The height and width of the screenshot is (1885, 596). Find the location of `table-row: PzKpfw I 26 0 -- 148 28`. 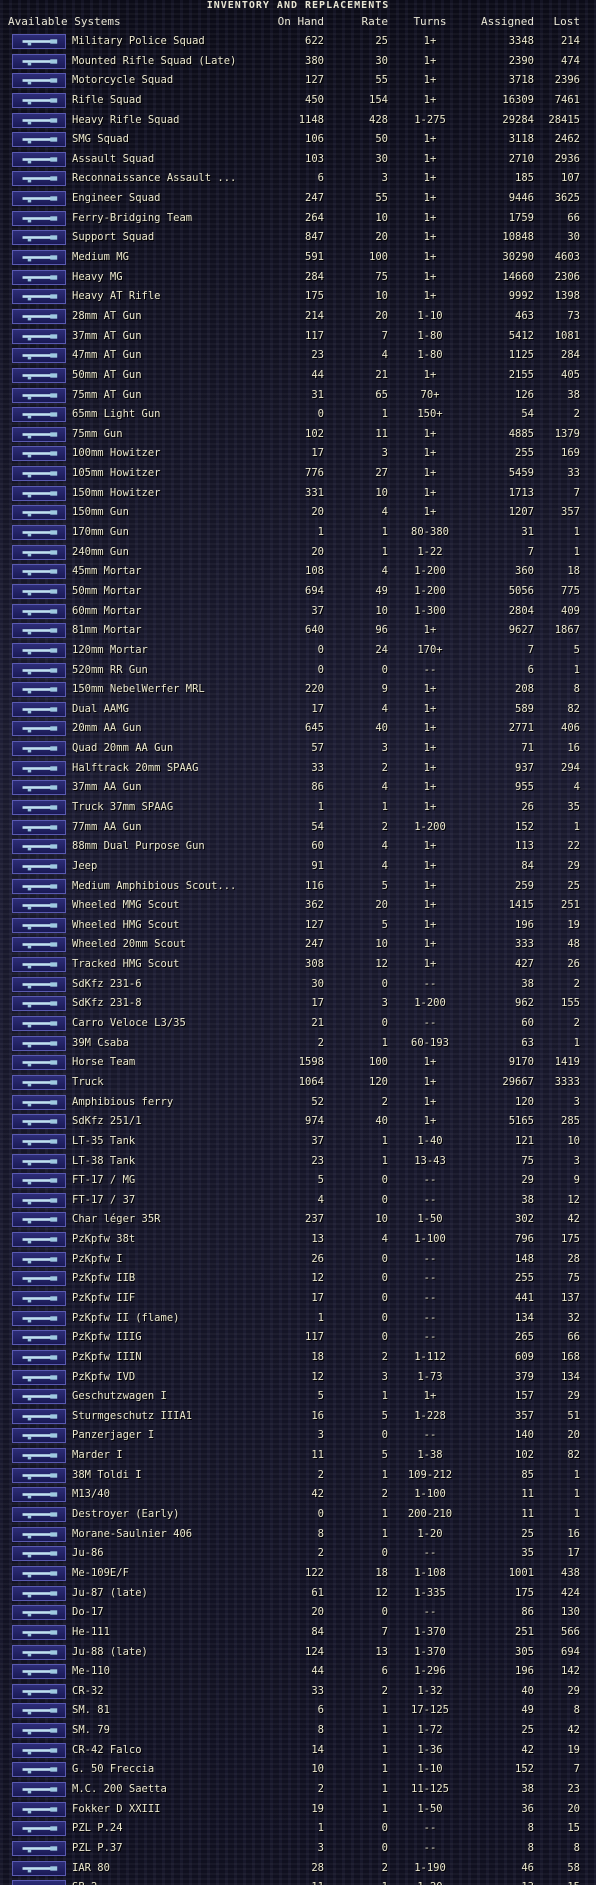

table-row: PzKpfw I 26 0 -- 148 28 is located at coordinates (298, 1260).